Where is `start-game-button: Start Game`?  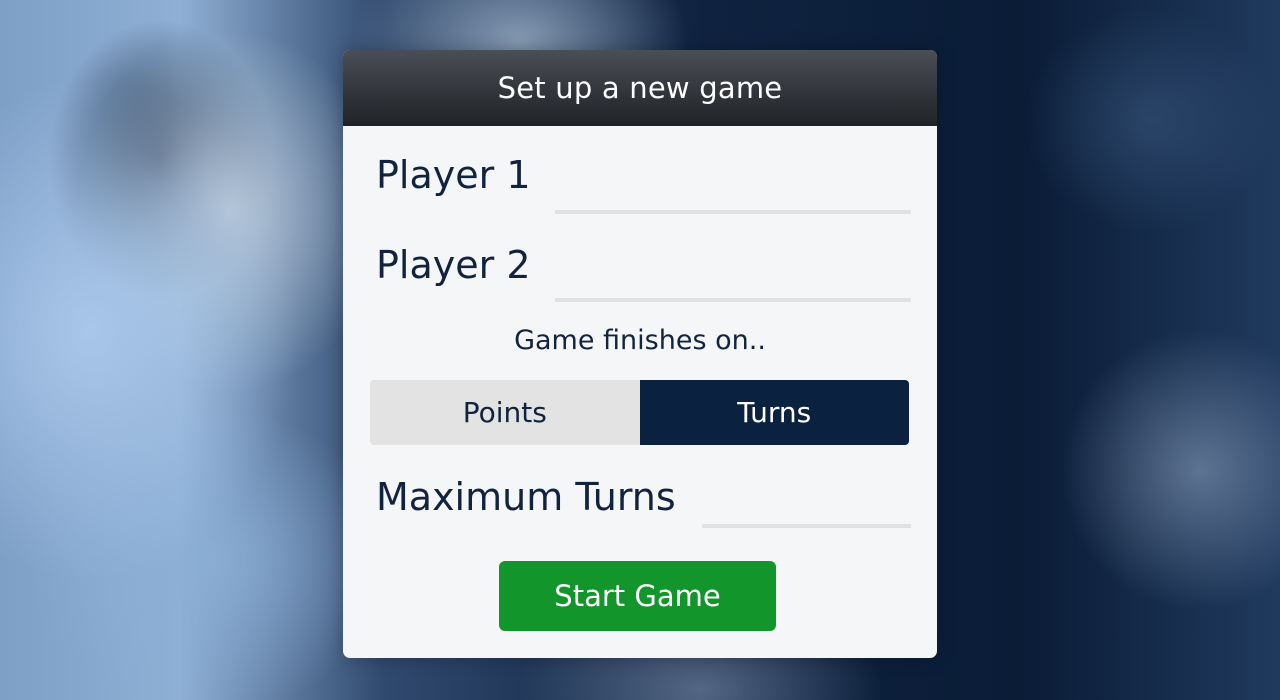
start-game-button: Start Game is located at coordinates (637, 596).